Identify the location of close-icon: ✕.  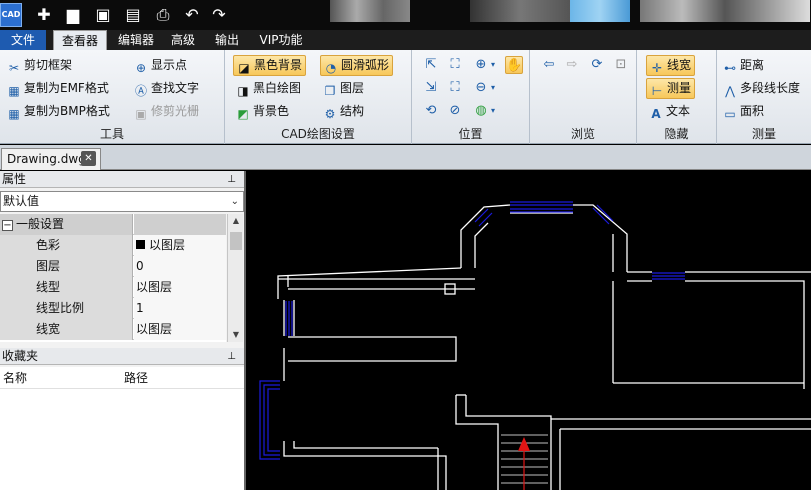
(88, 158).